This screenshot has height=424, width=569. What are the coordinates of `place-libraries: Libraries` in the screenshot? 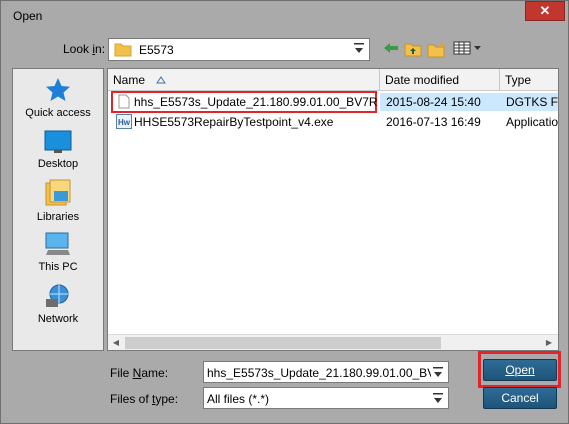 It's located at (58, 201).